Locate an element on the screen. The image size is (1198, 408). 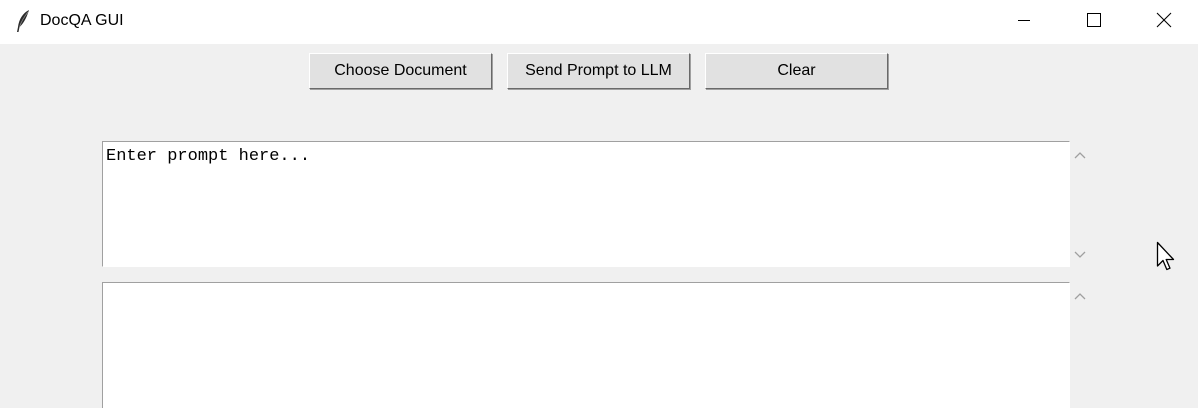
minimize-button is located at coordinates (1024, 22).